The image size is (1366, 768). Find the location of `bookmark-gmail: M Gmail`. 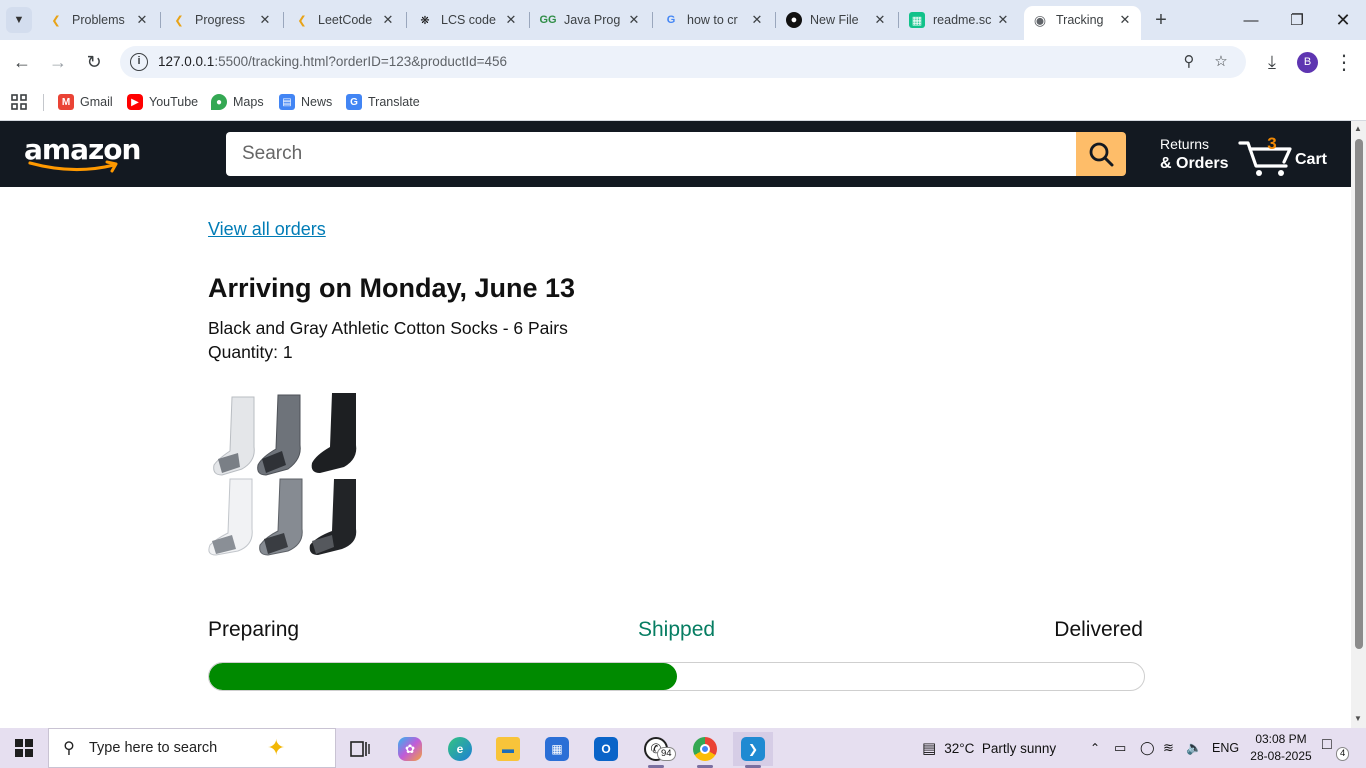

bookmark-gmail: M Gmail is located at coordinates (85, 102).